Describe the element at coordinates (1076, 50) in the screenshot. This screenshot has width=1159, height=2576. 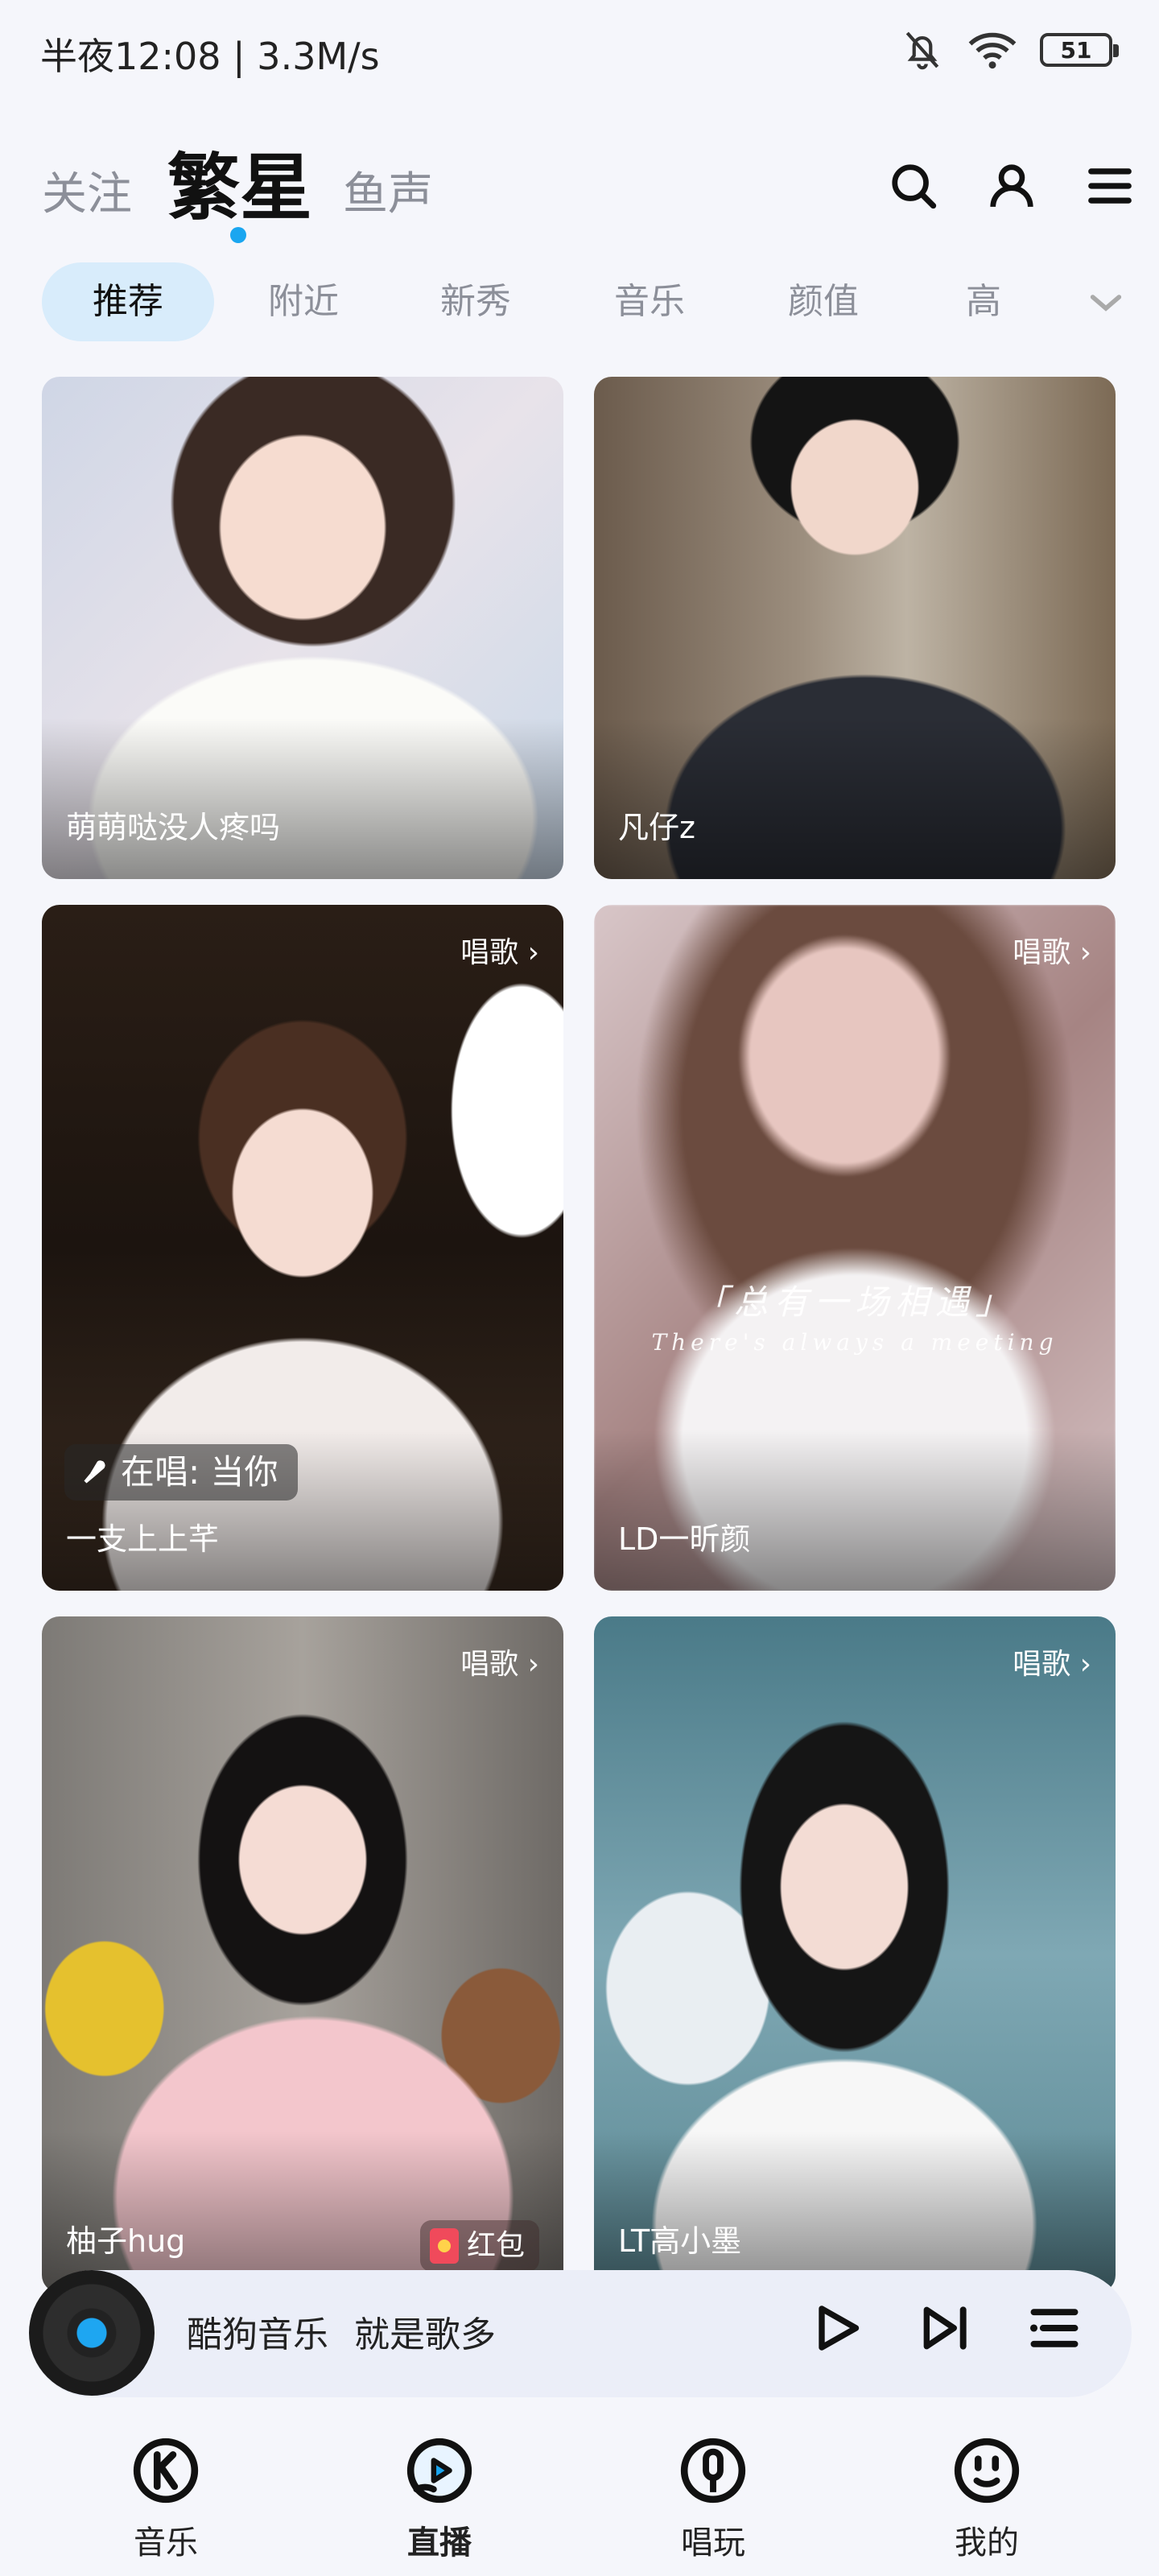
I see `battery-level: 51` at that location.